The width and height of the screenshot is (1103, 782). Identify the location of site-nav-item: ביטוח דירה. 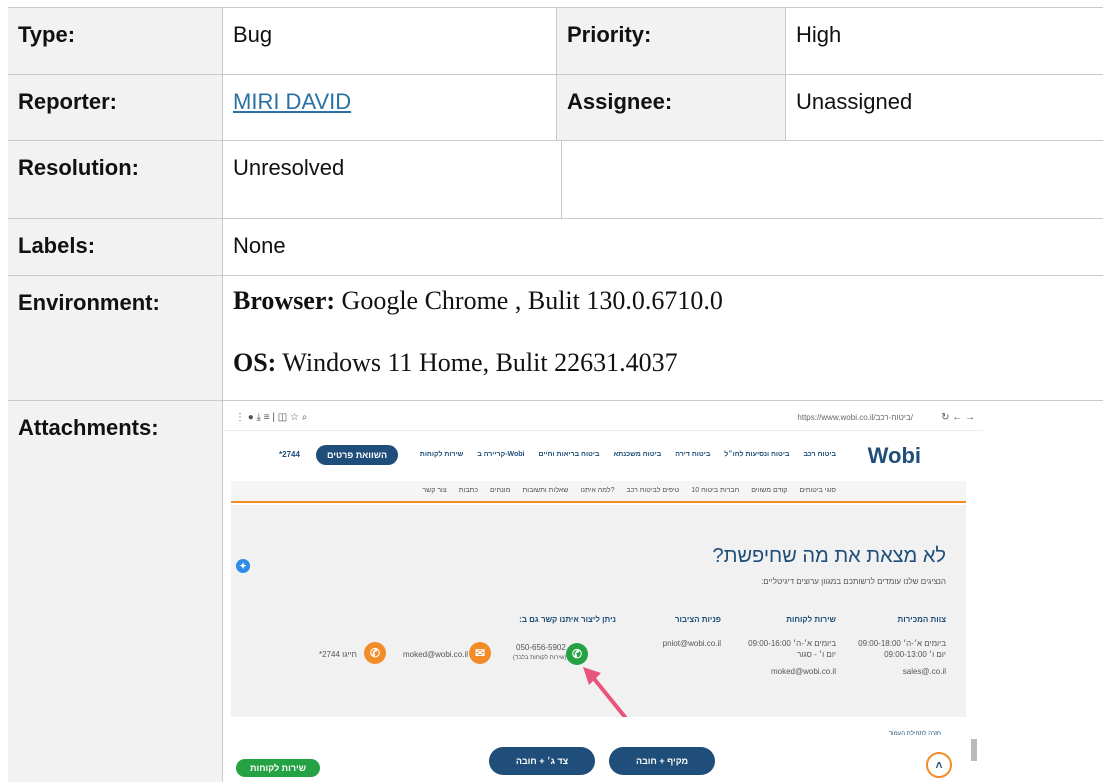
(692, 454).